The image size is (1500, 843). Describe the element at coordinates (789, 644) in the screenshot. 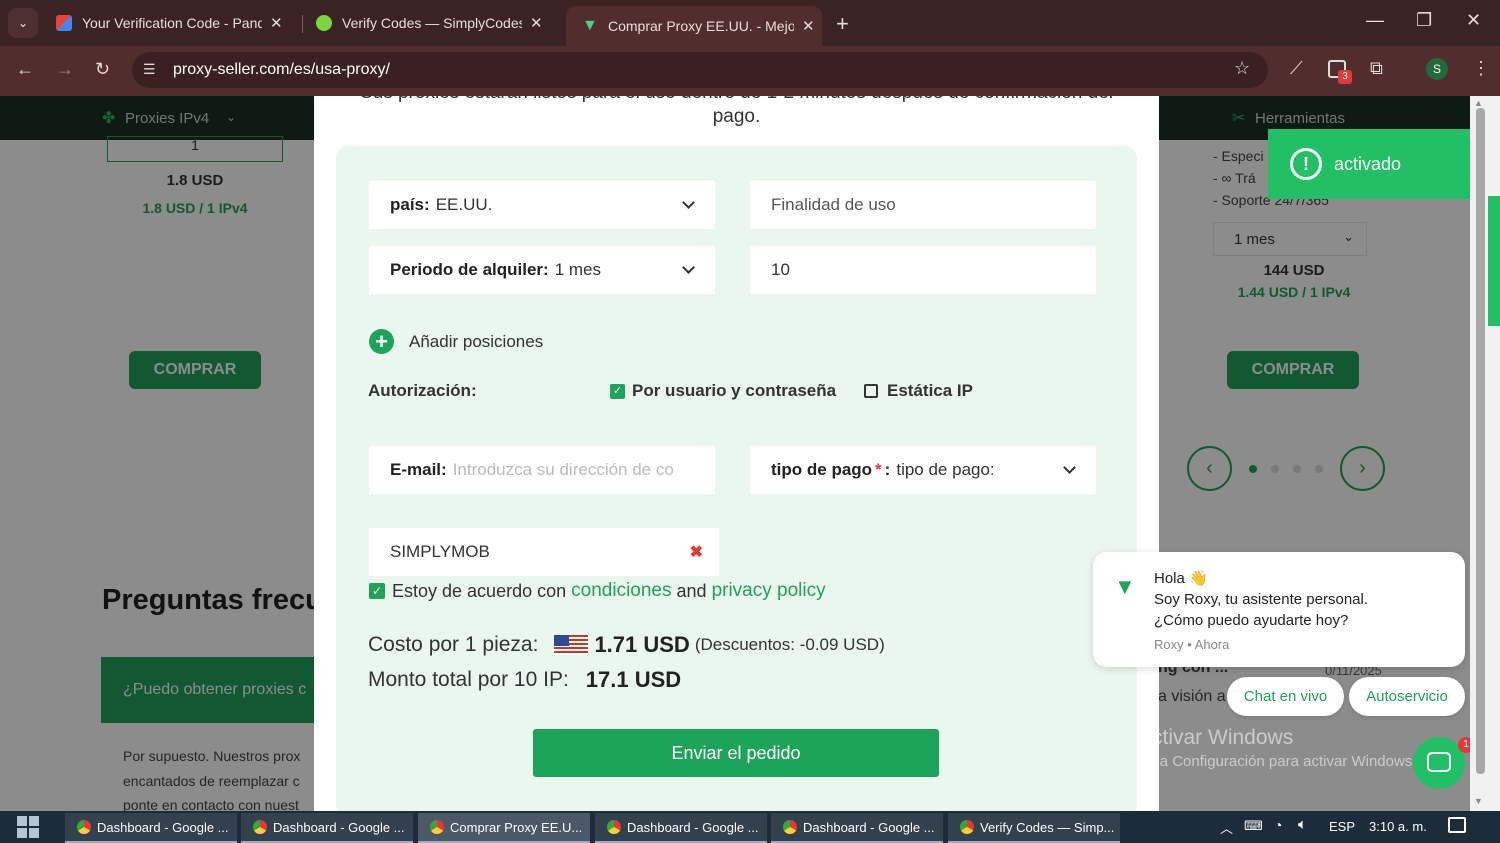

I see `discount-text: (Descuentos: -0.09 USD)` at that location.